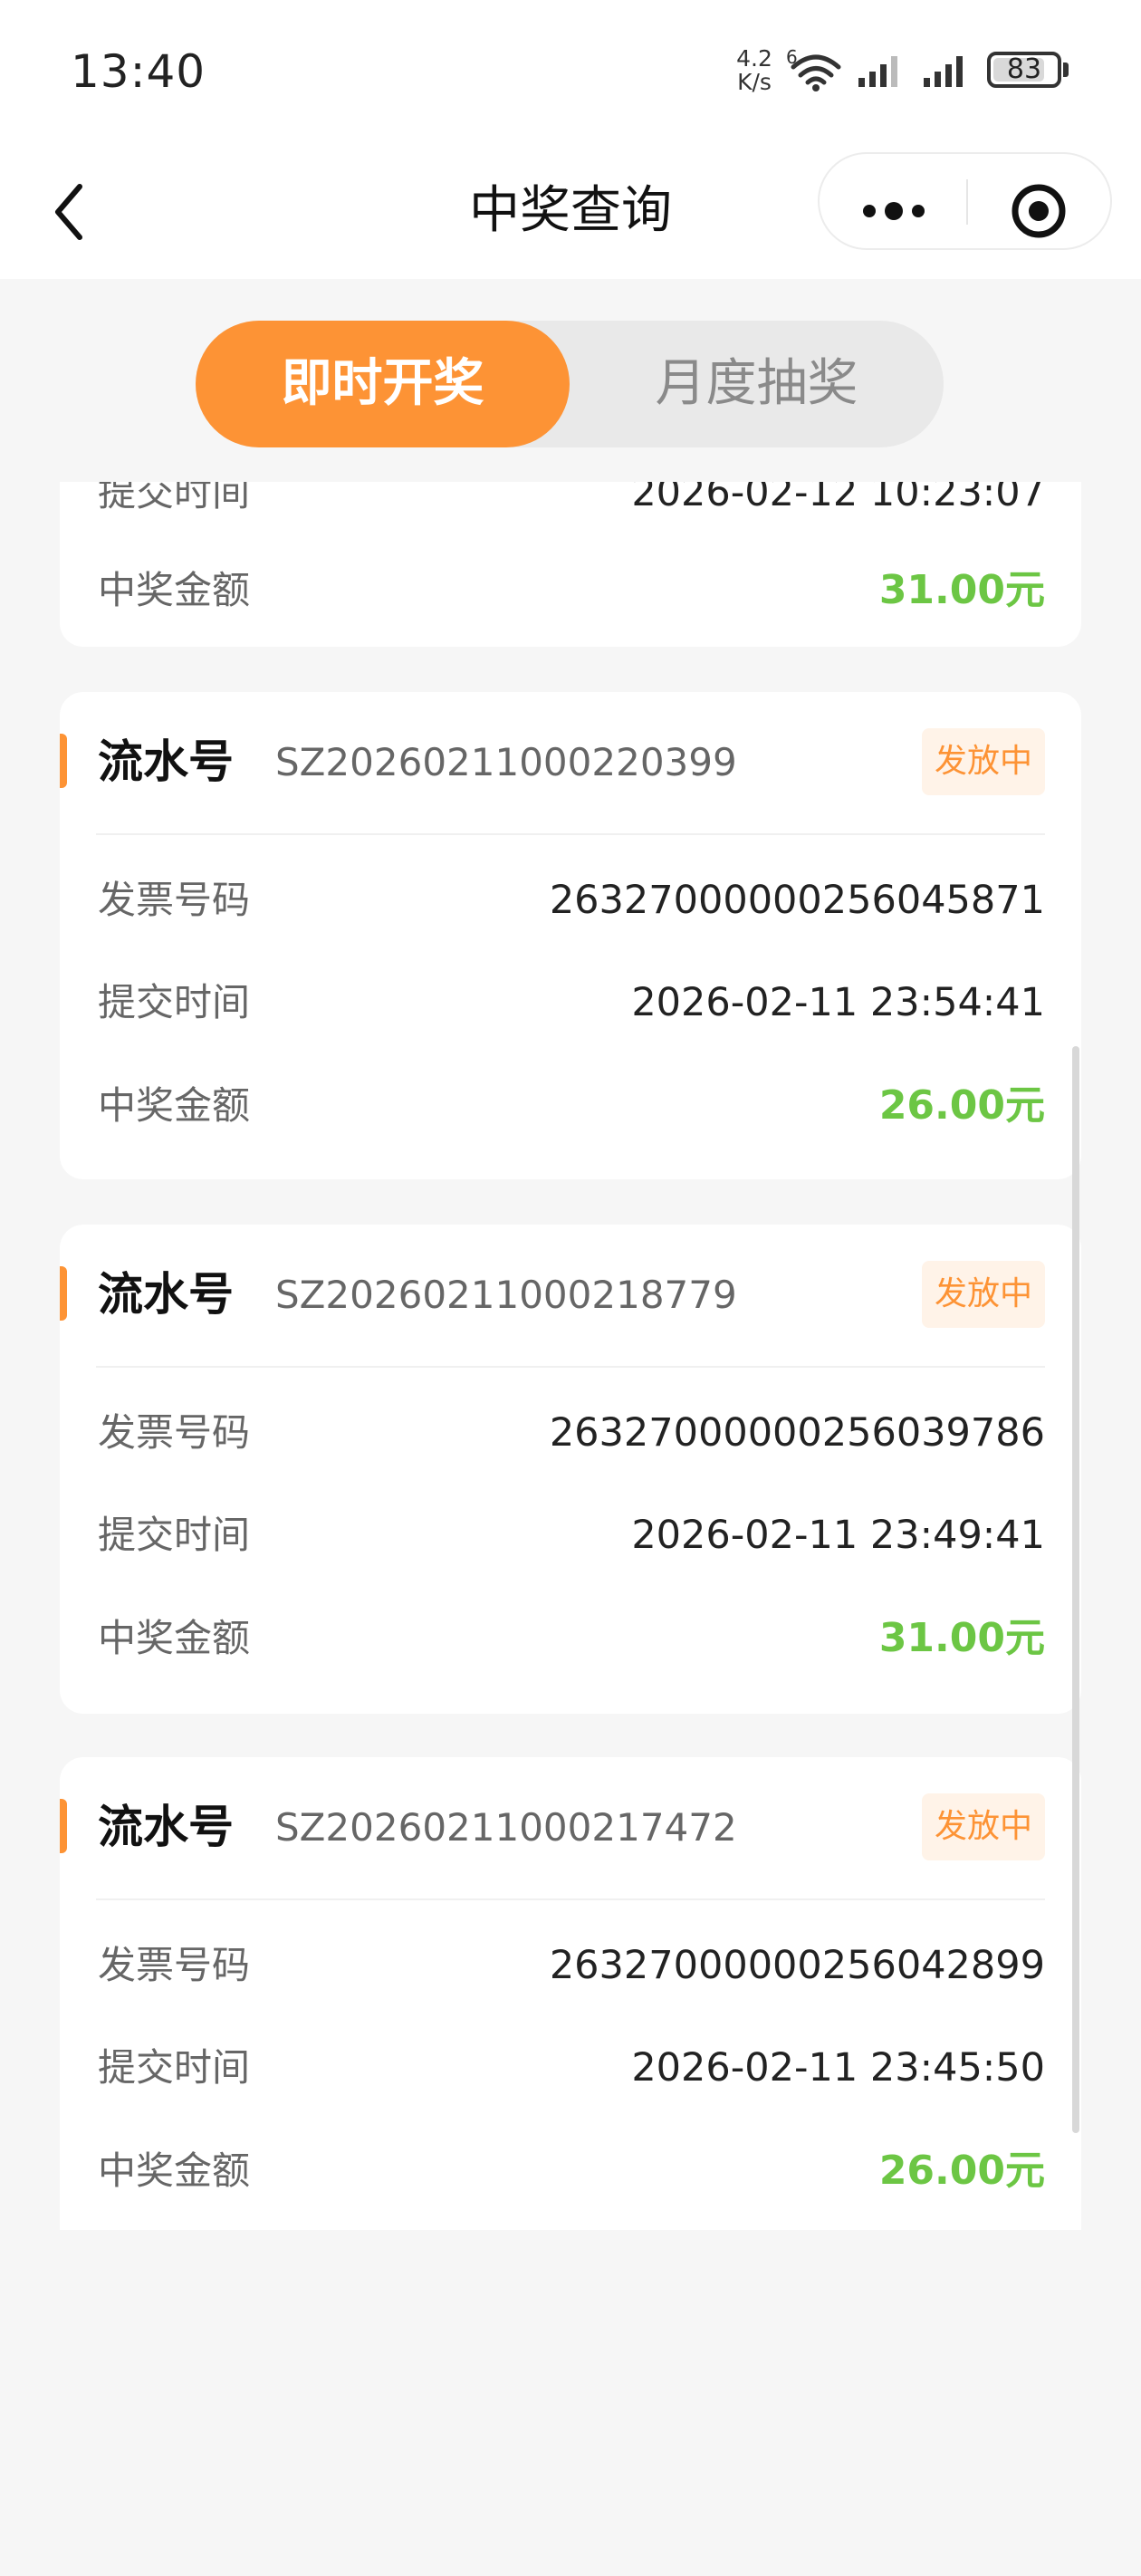 The width and height of the screenshot is (1141, 2576). What do you see at coordinates (754, 58) in the screenshot?
I see `network-speed-value: 4.2` at bounding box center [754, 58].